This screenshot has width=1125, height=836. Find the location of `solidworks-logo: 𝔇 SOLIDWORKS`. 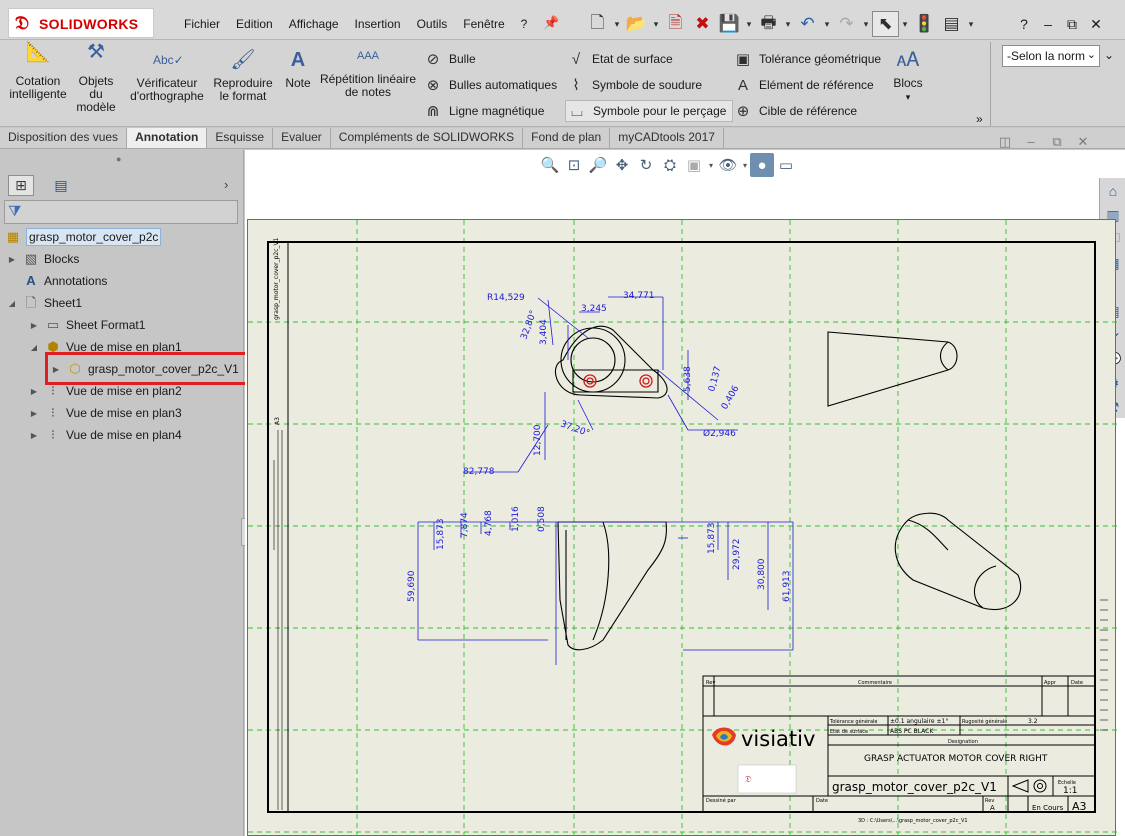

solidworks-logo: 𝔇 SOLIDWORKS is located at coordinates (81, 23).